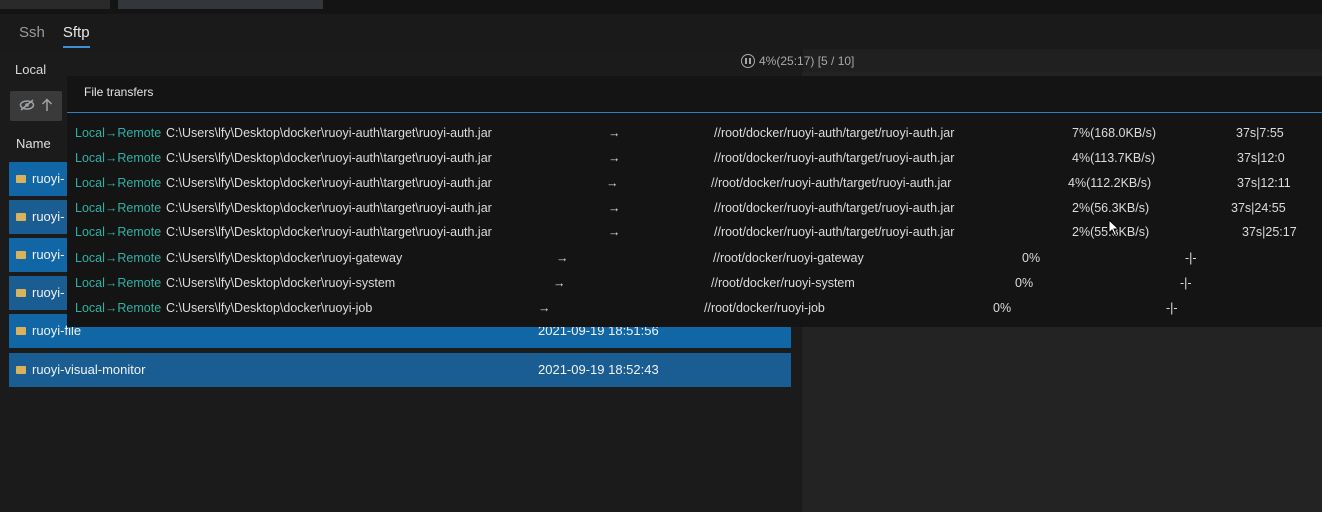 The image size is (1322, 512). What do you see at coordinates (220, 4) in the screenshot?
I see `window-tab-active` at bounding box center [220, 4].